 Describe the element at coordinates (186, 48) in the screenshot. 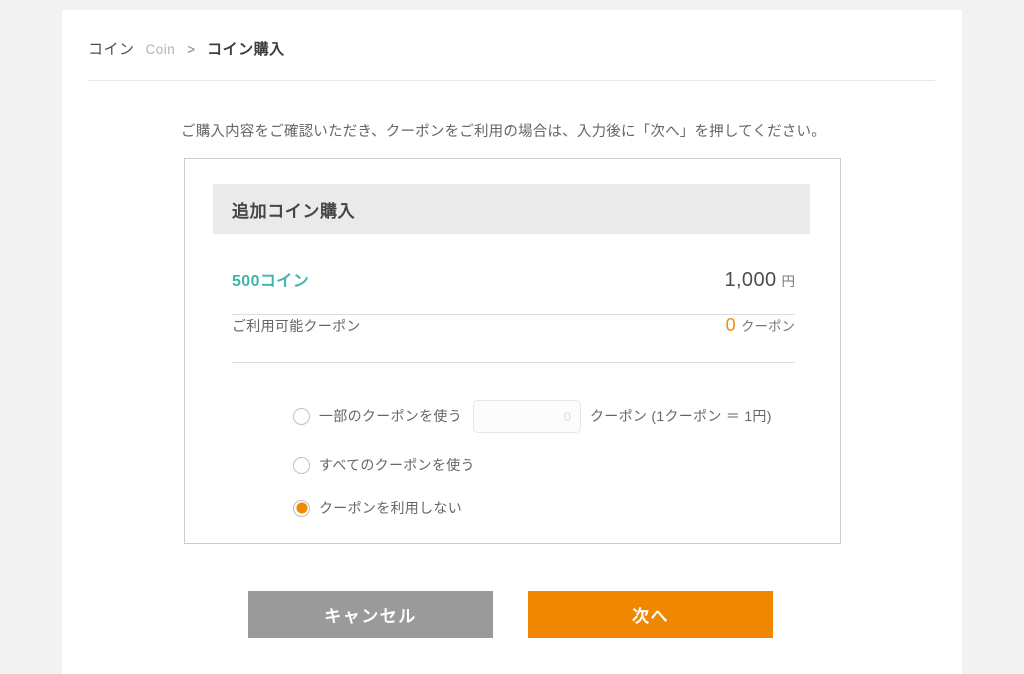

I see `breadcrumb: コイン Coin > コイン購入` at that location.